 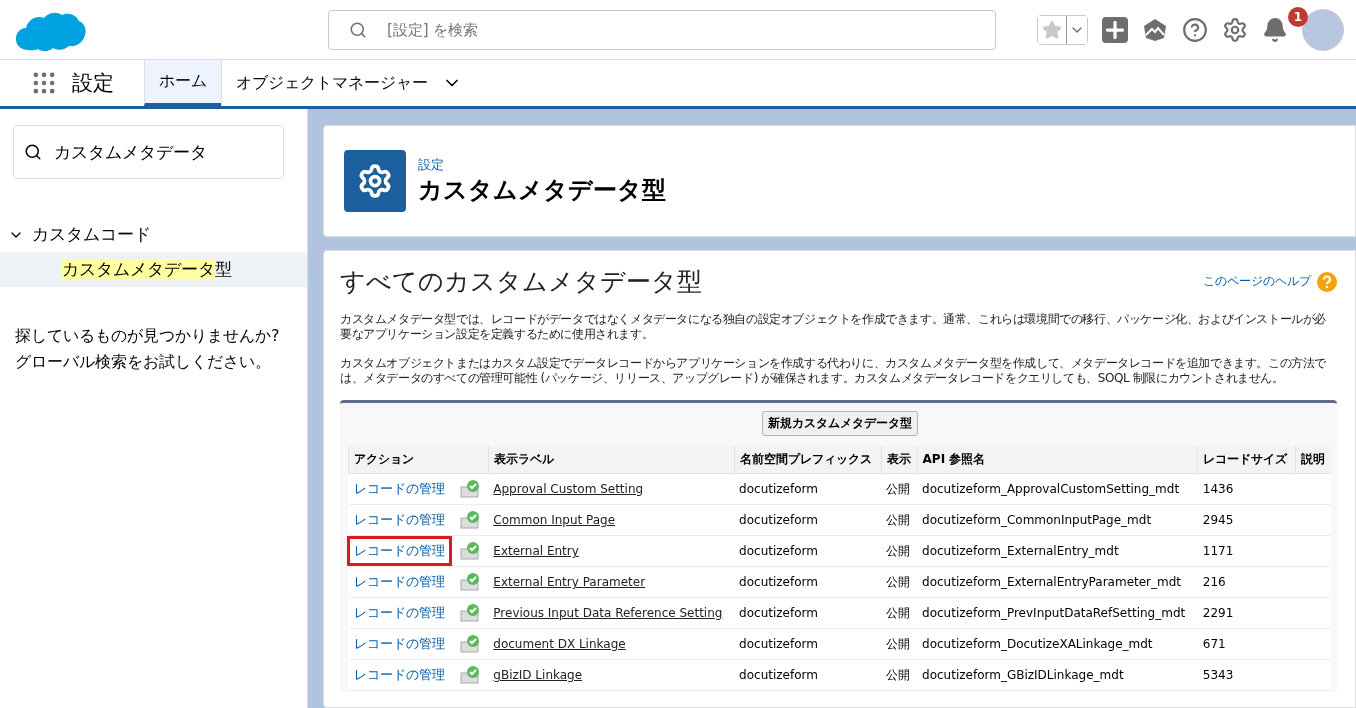 What do you see at coordinates (568, 489) in the screenshot?
I see `label-link: Approval Custom Setting` at bounding box center [568, 489].